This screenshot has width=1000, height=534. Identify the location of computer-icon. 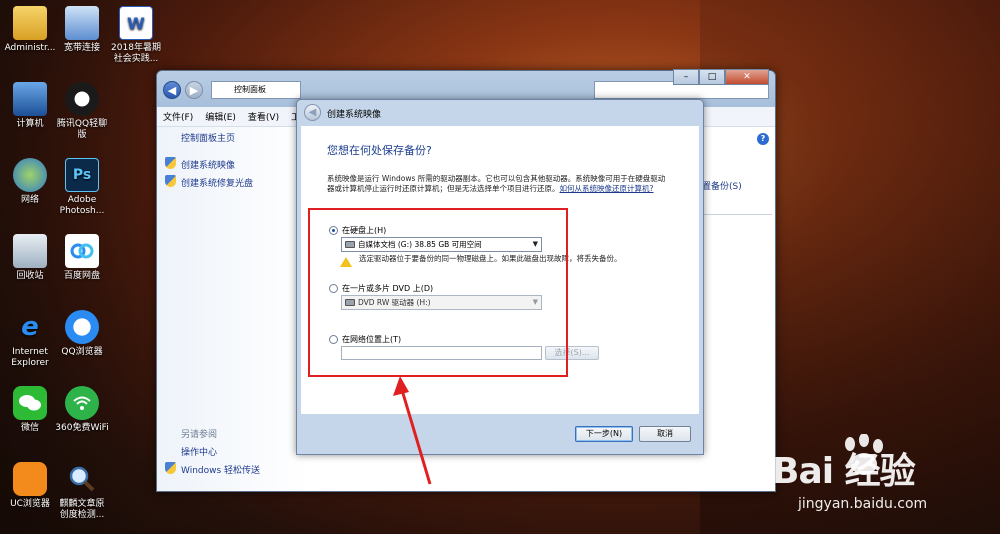
(30, 99).